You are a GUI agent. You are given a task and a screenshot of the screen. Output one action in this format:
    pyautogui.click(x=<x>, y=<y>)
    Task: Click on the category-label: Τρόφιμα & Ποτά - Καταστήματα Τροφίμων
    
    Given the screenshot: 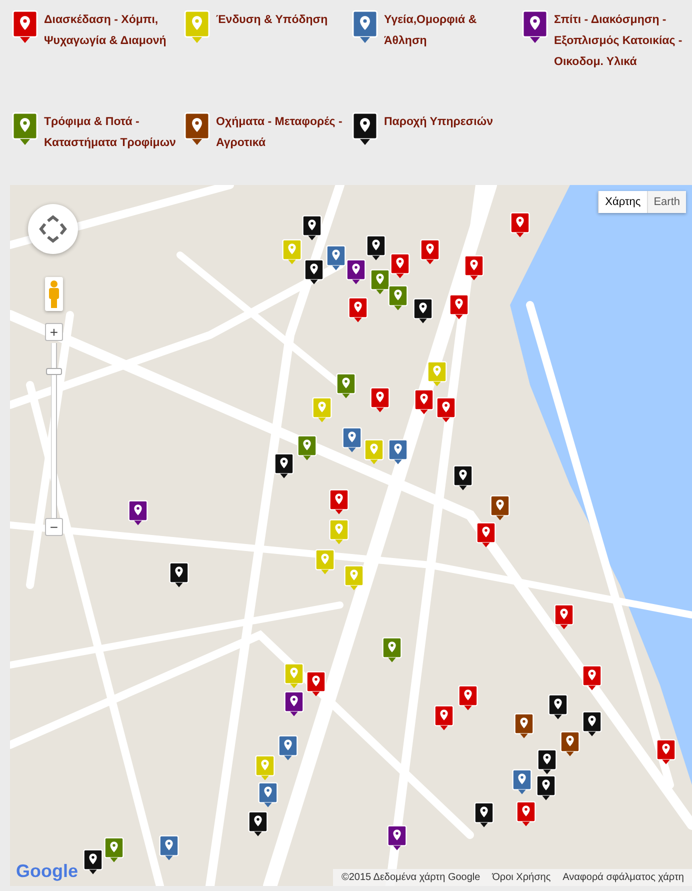 What is the action you would take?
    pyautogui.click(x=110, y=133)
    